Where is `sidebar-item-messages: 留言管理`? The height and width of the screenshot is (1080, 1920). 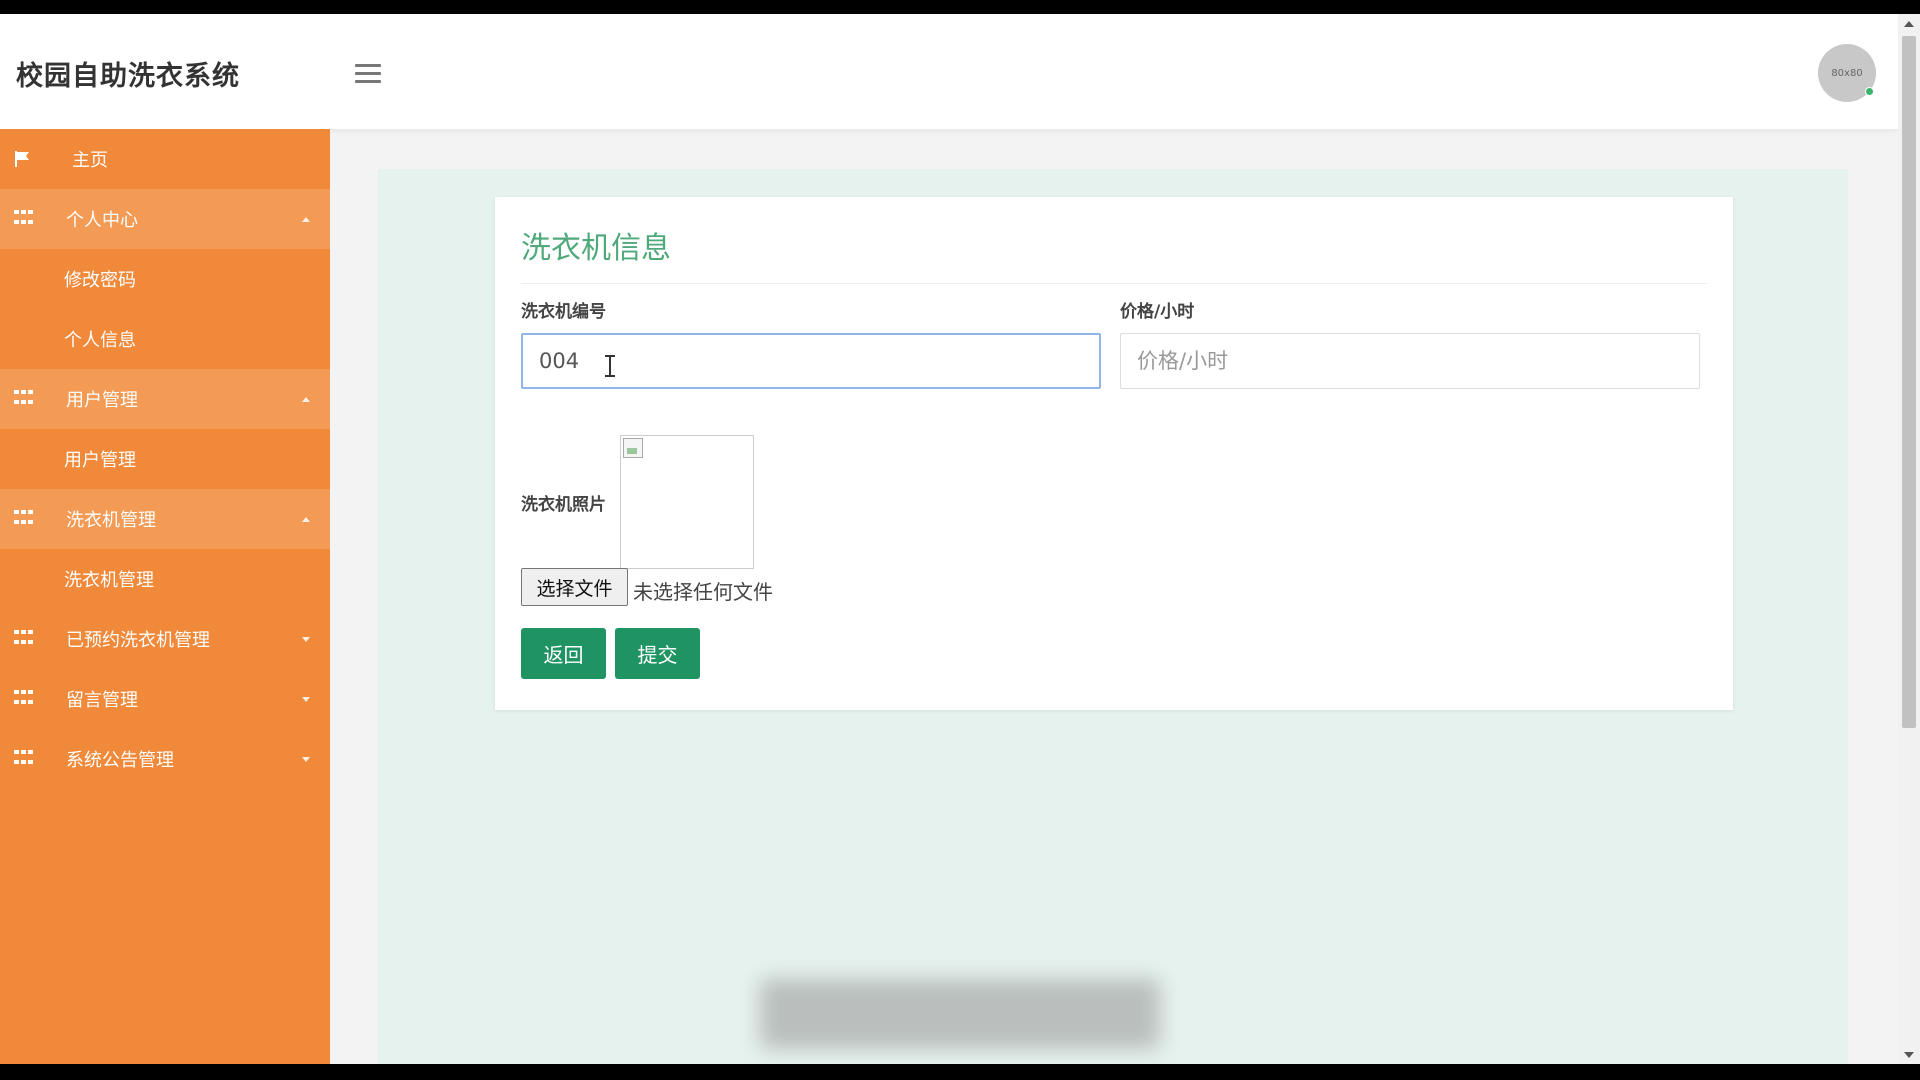 sidebar-item-messages: 留言管理 is located at coordinates (165, 699).